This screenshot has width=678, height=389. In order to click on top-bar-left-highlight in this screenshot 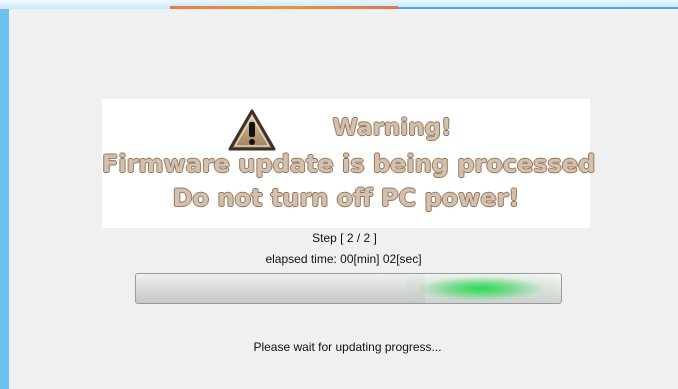, I will do `click(85, 4)`.